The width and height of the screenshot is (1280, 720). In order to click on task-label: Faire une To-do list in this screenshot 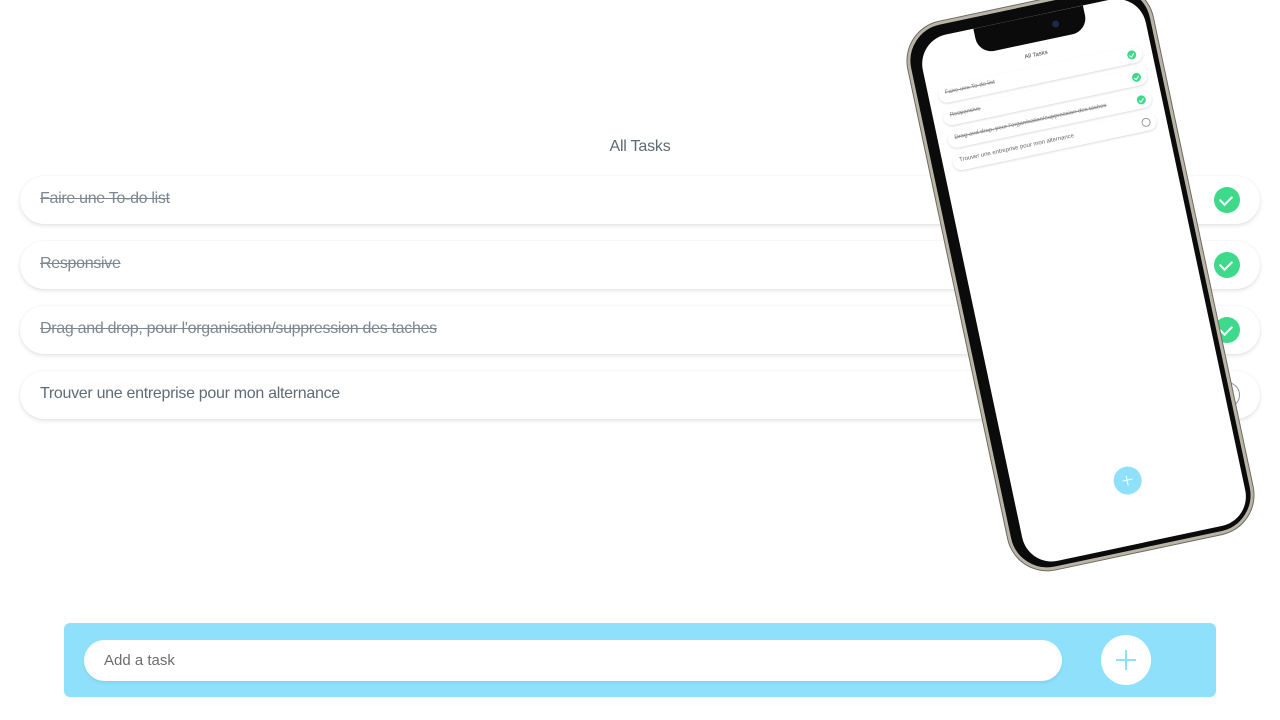, I will do `click(105, 198)`.